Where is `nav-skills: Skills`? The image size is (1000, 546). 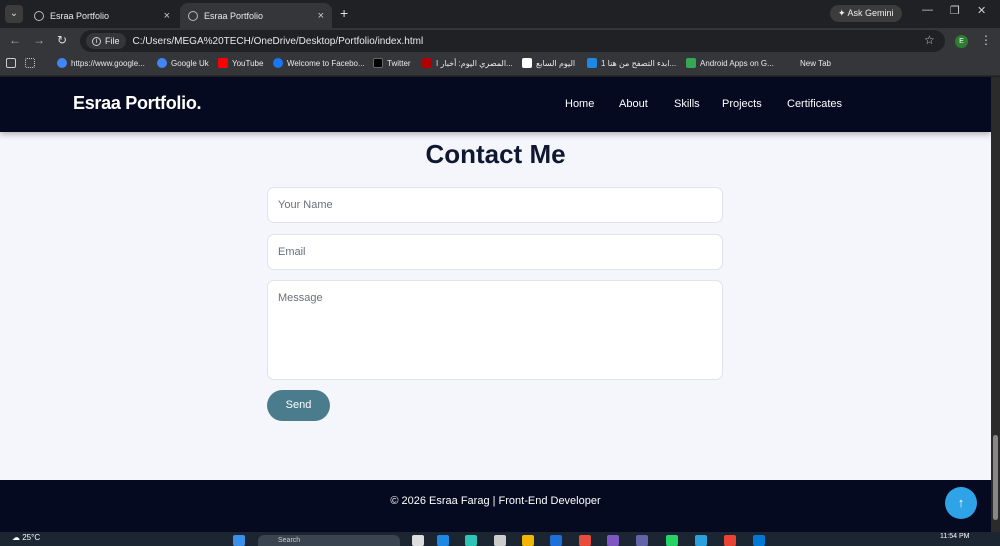 nav-skills: Skills is located at coordinates (687, 104).